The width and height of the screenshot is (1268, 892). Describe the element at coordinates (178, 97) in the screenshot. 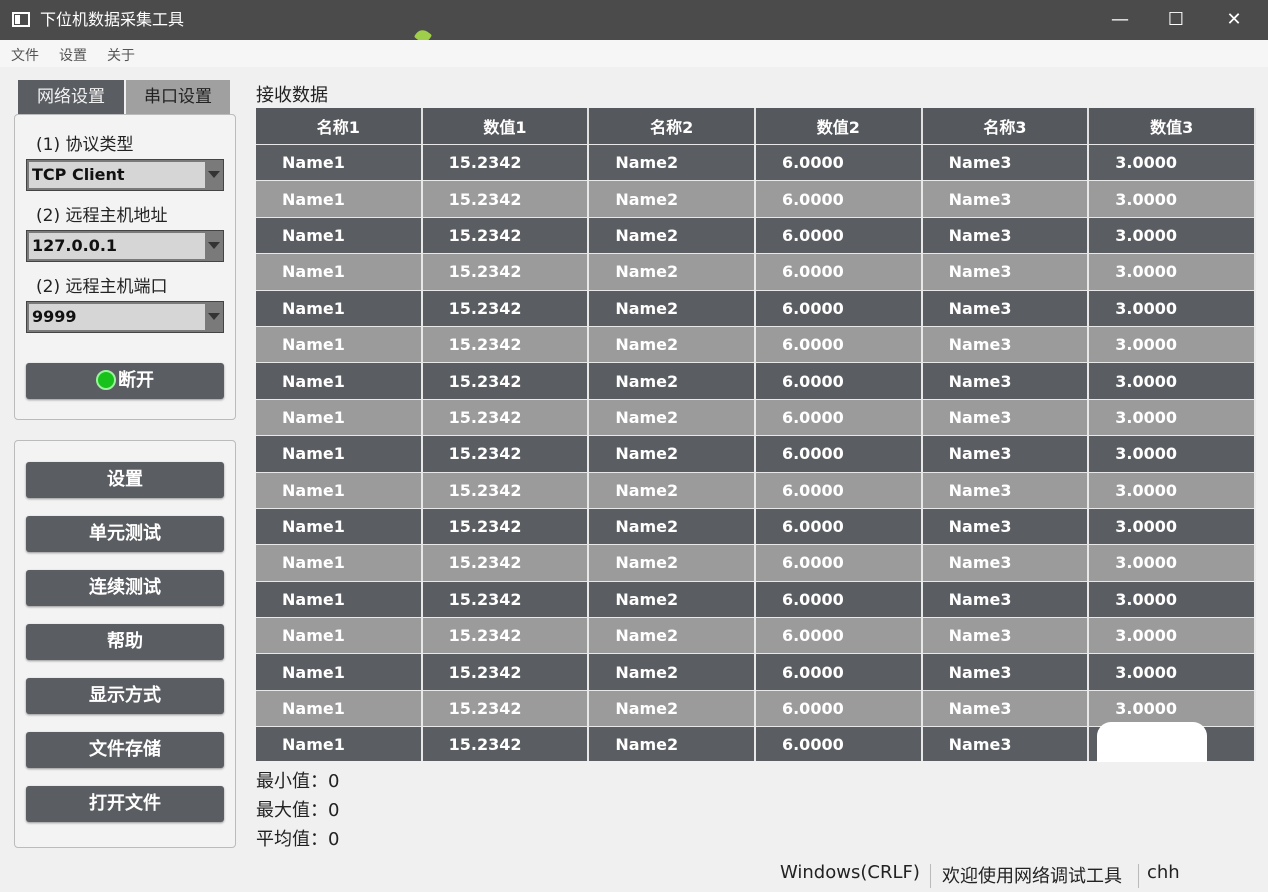

I see `tab-serial-settings: 串口设置` at that location.